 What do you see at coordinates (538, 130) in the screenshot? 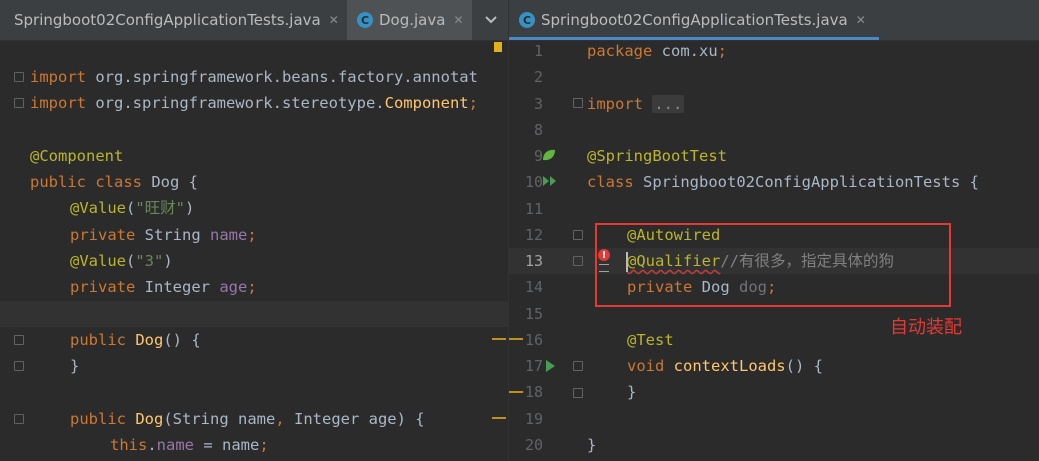
I see `line-number: 8` at bounding box center [538, 130].